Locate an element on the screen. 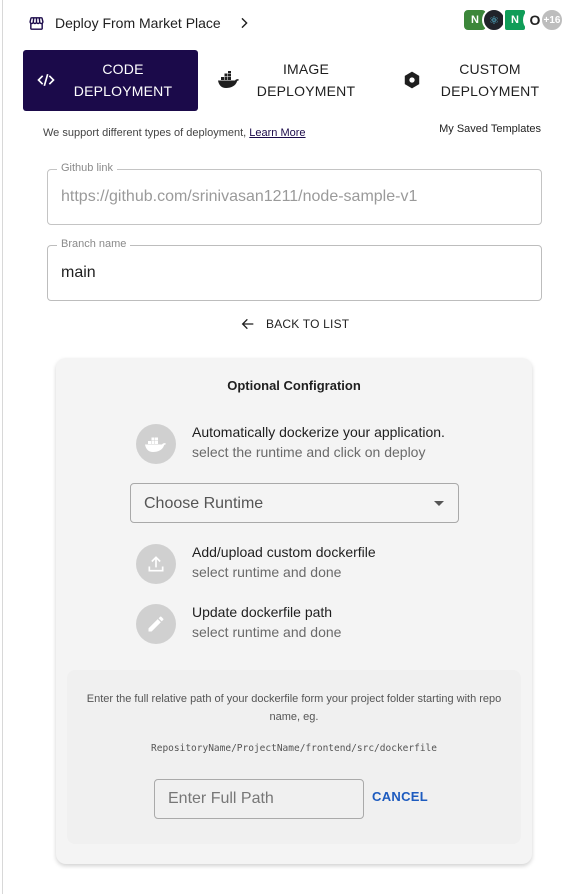 The height and width of the screenshot is (894, 576). option-title: Update dockerfile path is located at coordinates (262, 612).